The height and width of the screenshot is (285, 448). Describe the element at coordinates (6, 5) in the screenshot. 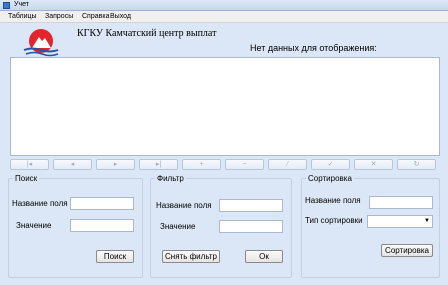

I see `app-icon` at that location.